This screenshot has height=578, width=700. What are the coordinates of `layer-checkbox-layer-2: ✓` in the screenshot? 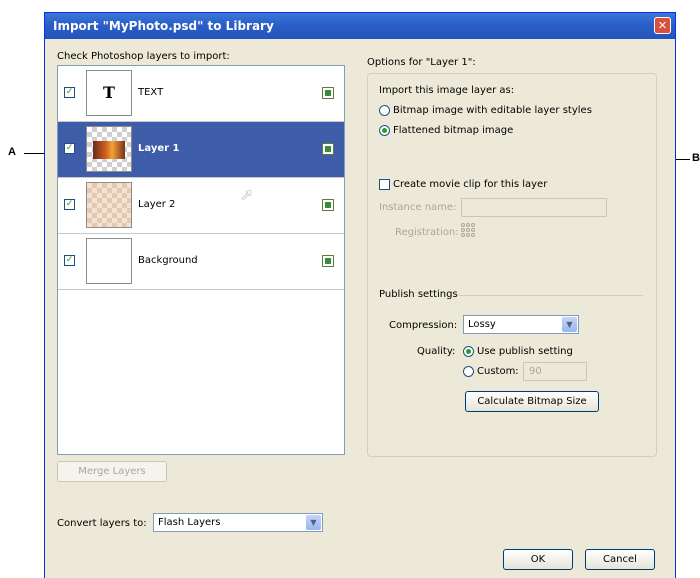 It's located at (69, 204).